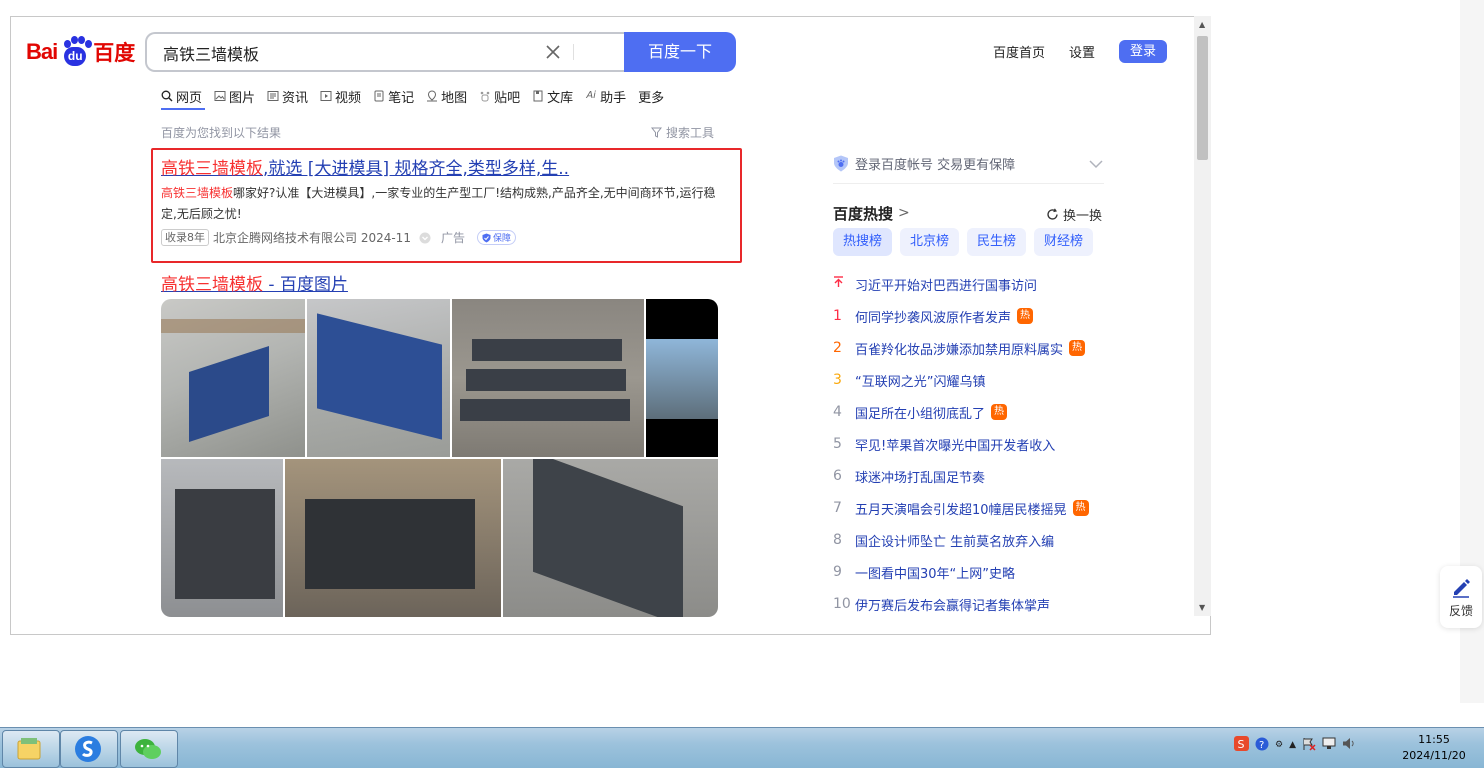  I want to click on hot-item-text: 五月天演唱会引发超10幢居民楼摇晃, so click(961, 510).